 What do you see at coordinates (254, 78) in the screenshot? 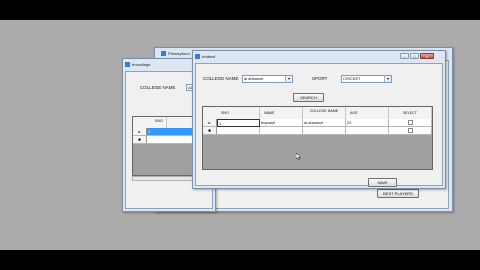
I see `college-name-value: al ahsance` at bounding box center [254, 78].